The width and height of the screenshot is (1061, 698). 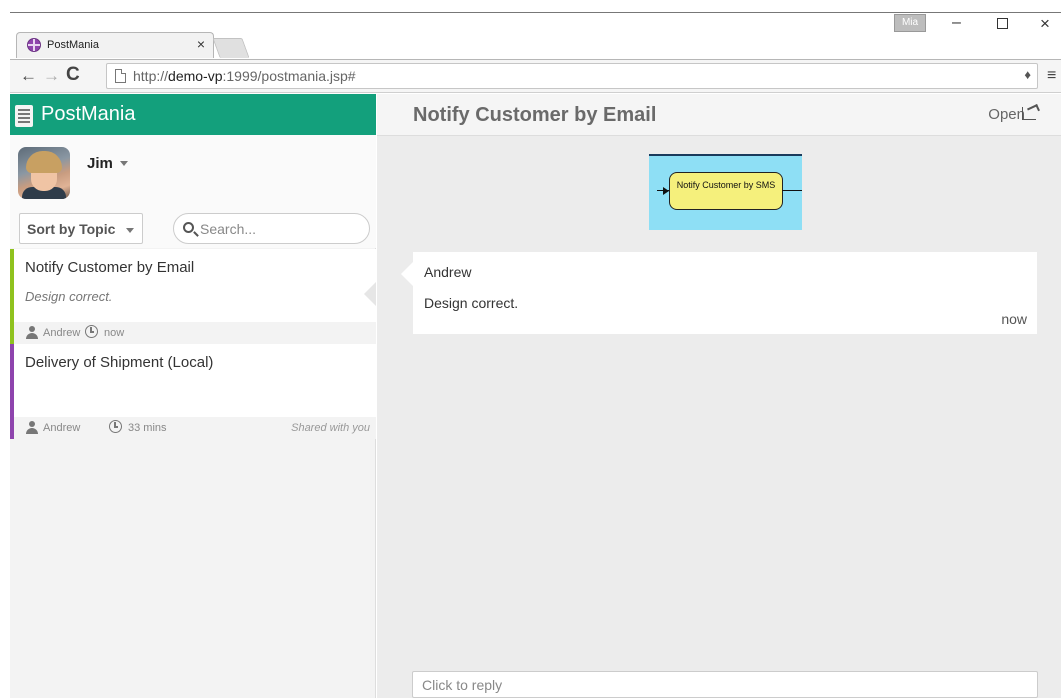 I want to click on address-bar: http://demo-vp:1999/postmania.jsp# ♦, so click(x=572, y=76).